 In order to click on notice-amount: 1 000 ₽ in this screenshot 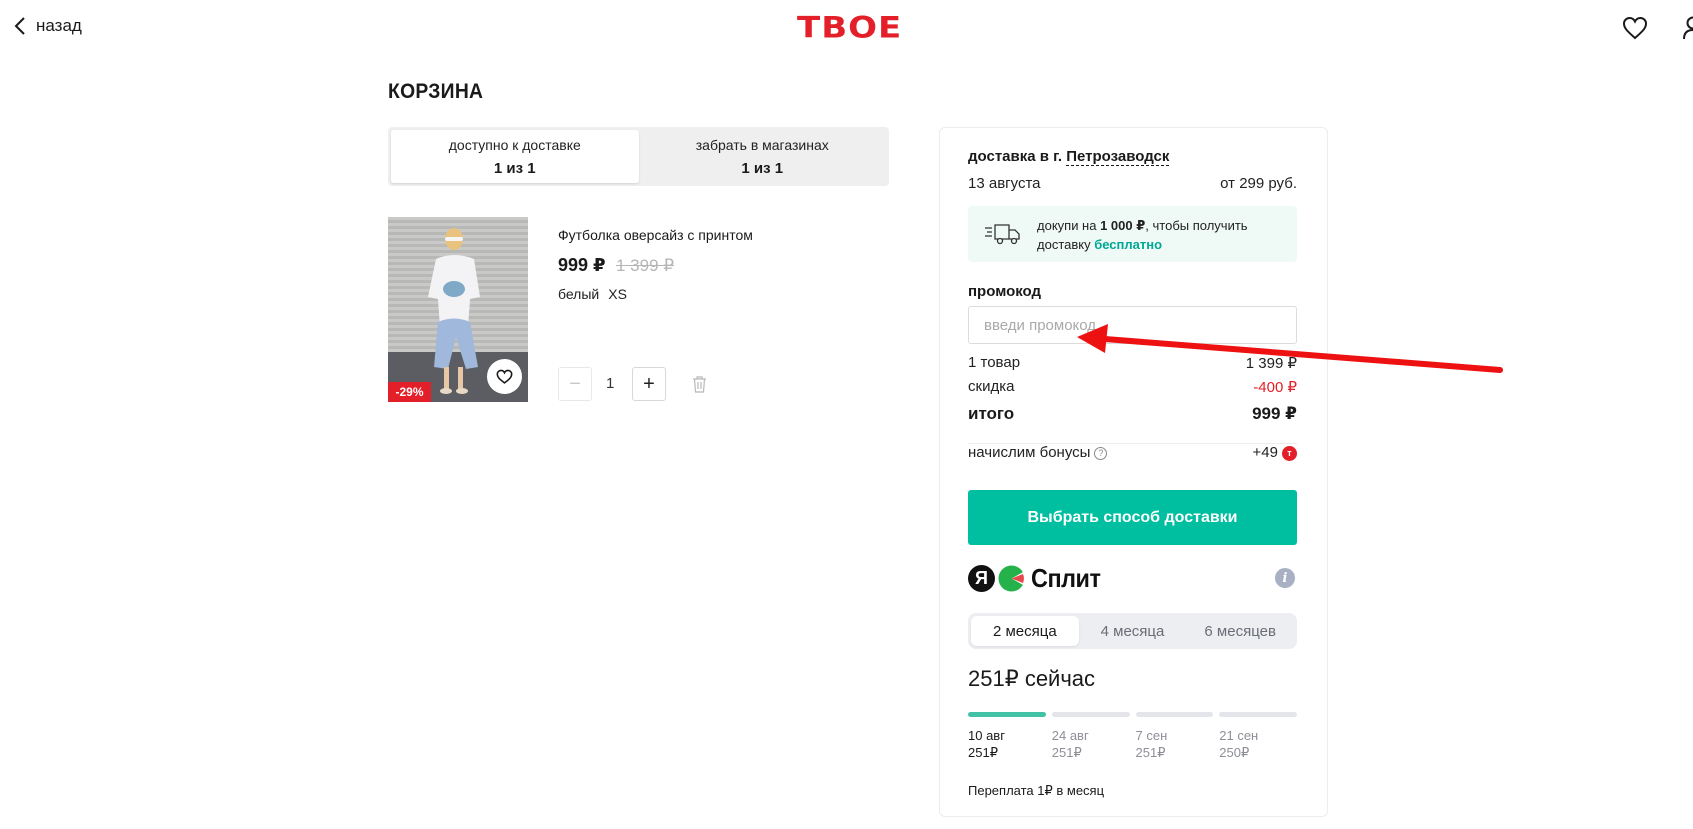, I will do `click(1123, 225)`.